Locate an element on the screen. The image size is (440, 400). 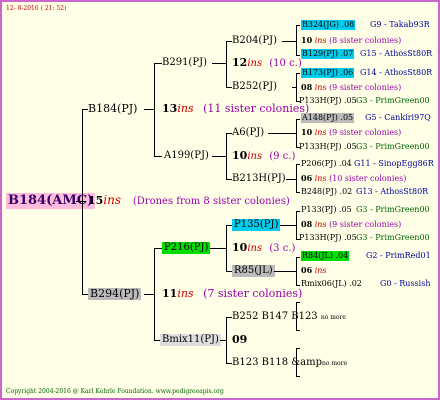
gen4-row3-queen: B129(PJ) .07 is located at coordinates (328, 54).